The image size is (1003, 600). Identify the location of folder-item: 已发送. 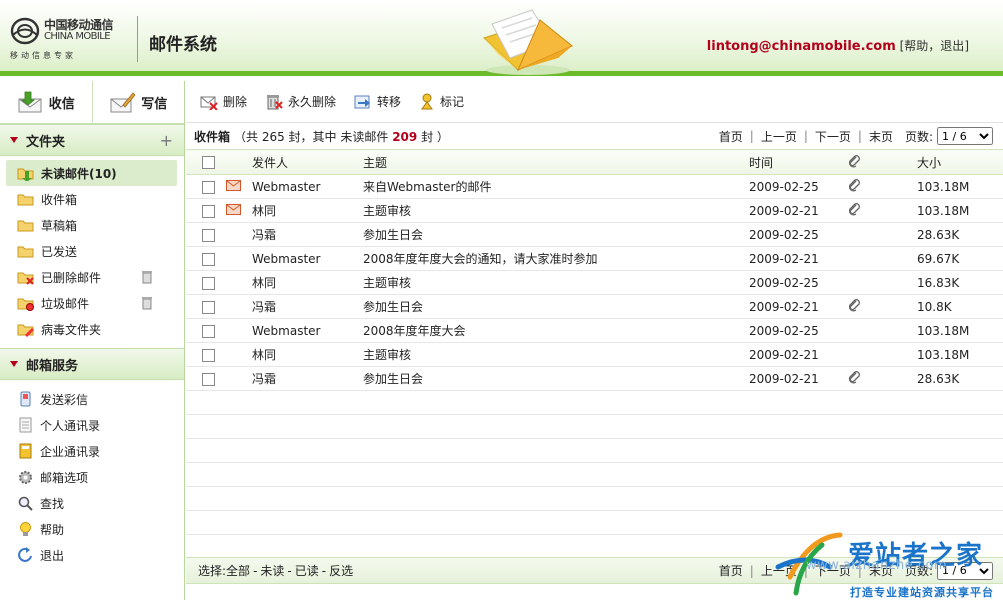
(92, 251).